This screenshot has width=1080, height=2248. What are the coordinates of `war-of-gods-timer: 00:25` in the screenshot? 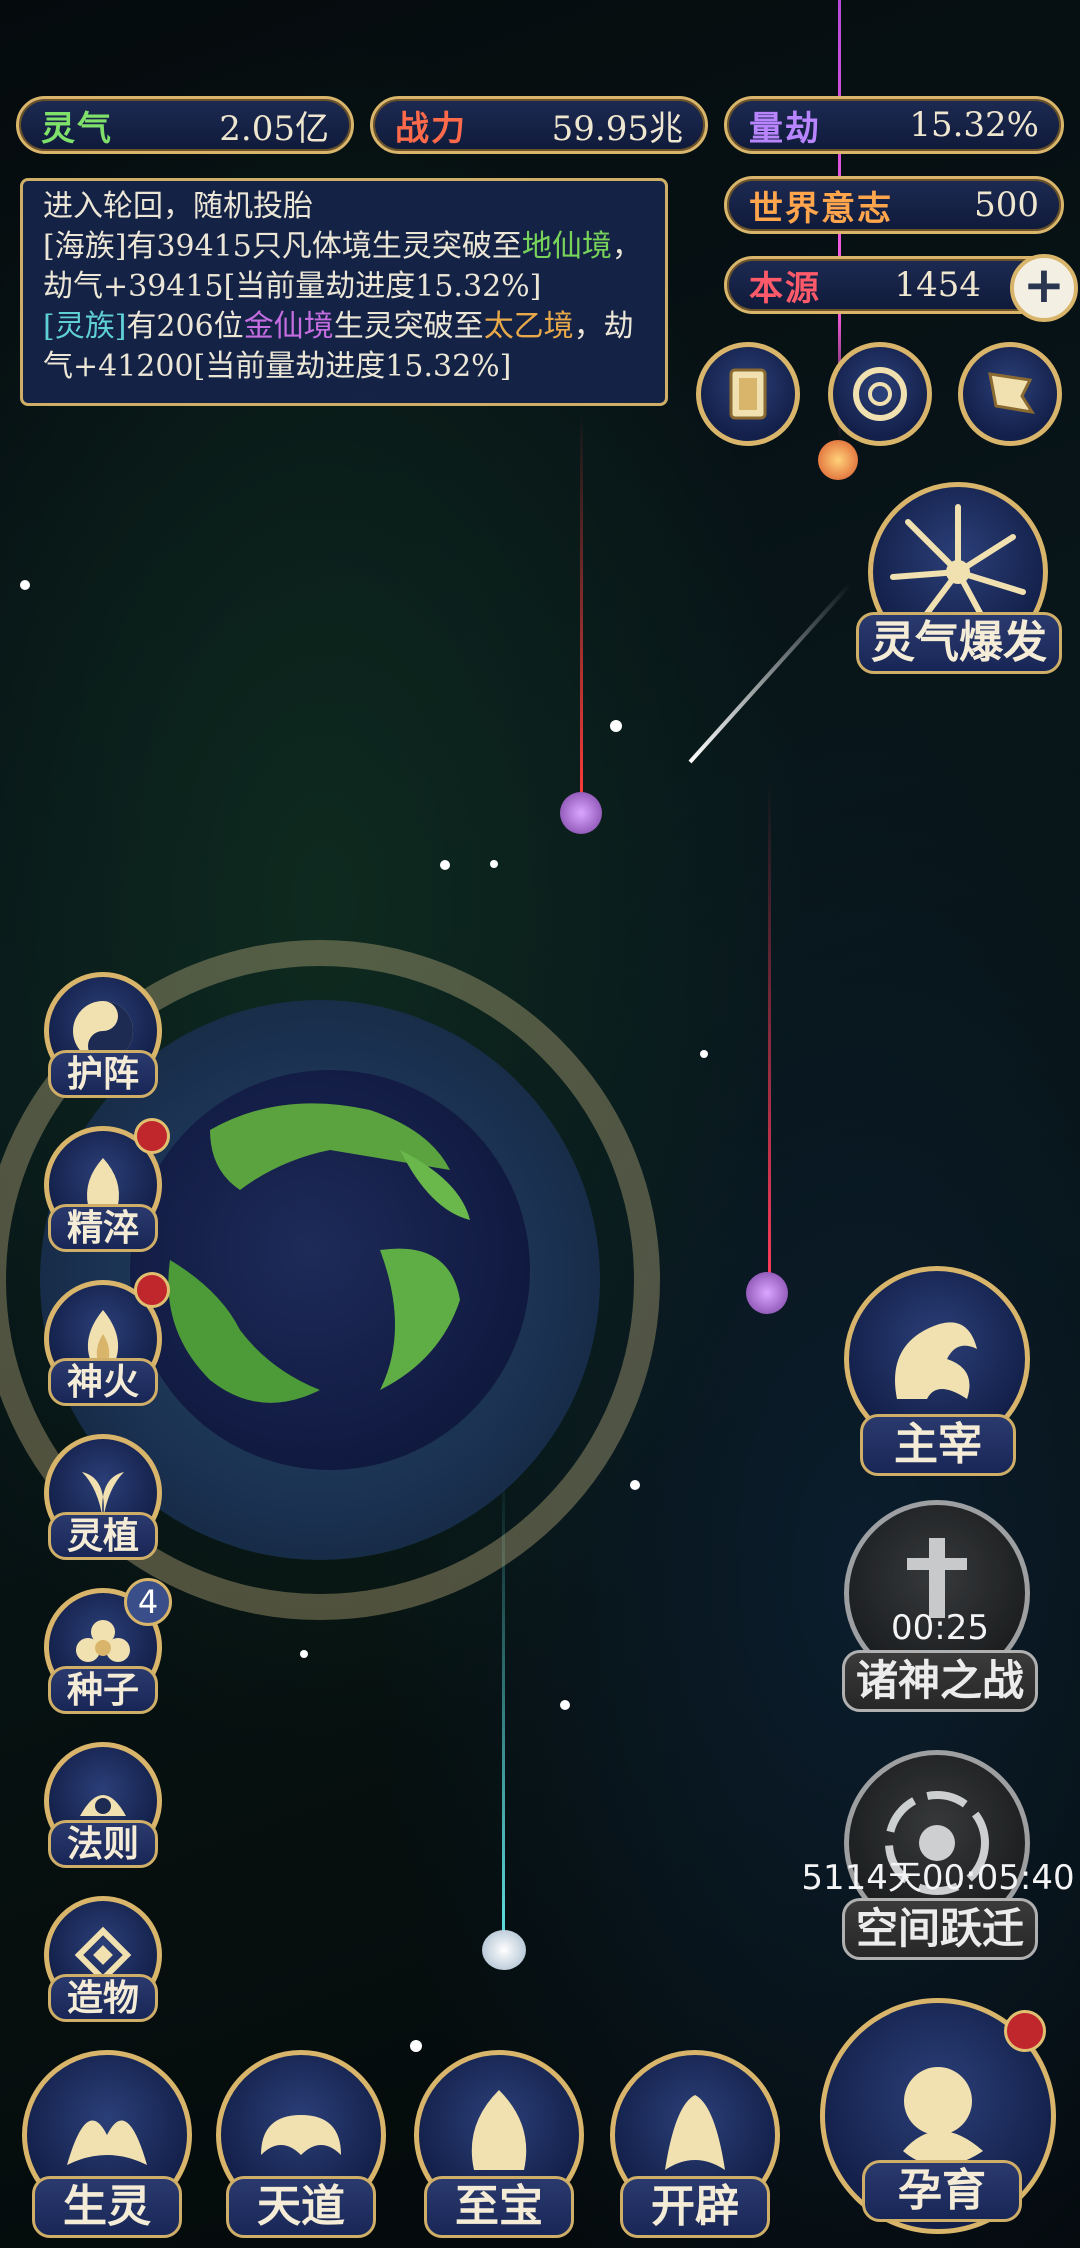 It's located at (940, 1628).